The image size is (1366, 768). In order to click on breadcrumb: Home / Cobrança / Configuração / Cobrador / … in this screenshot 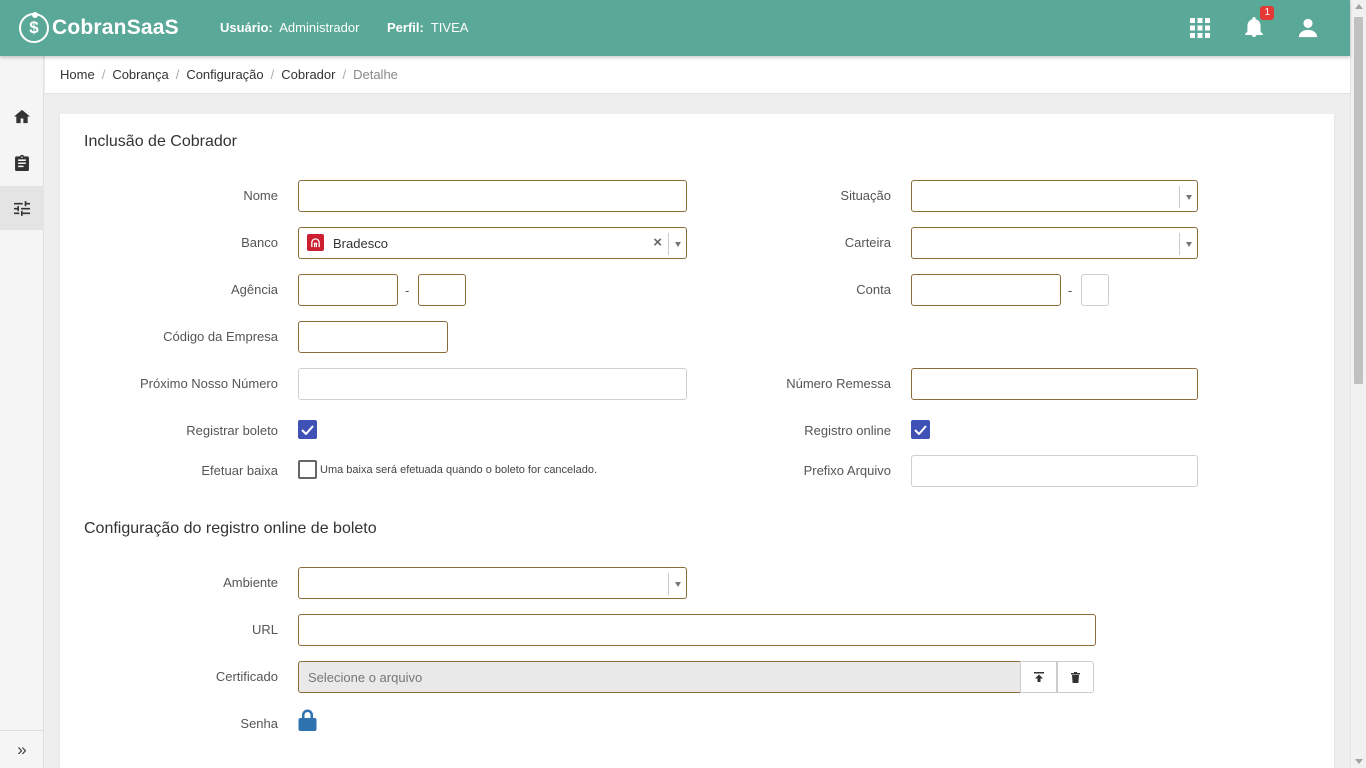, I will do `click(697, 75)`.